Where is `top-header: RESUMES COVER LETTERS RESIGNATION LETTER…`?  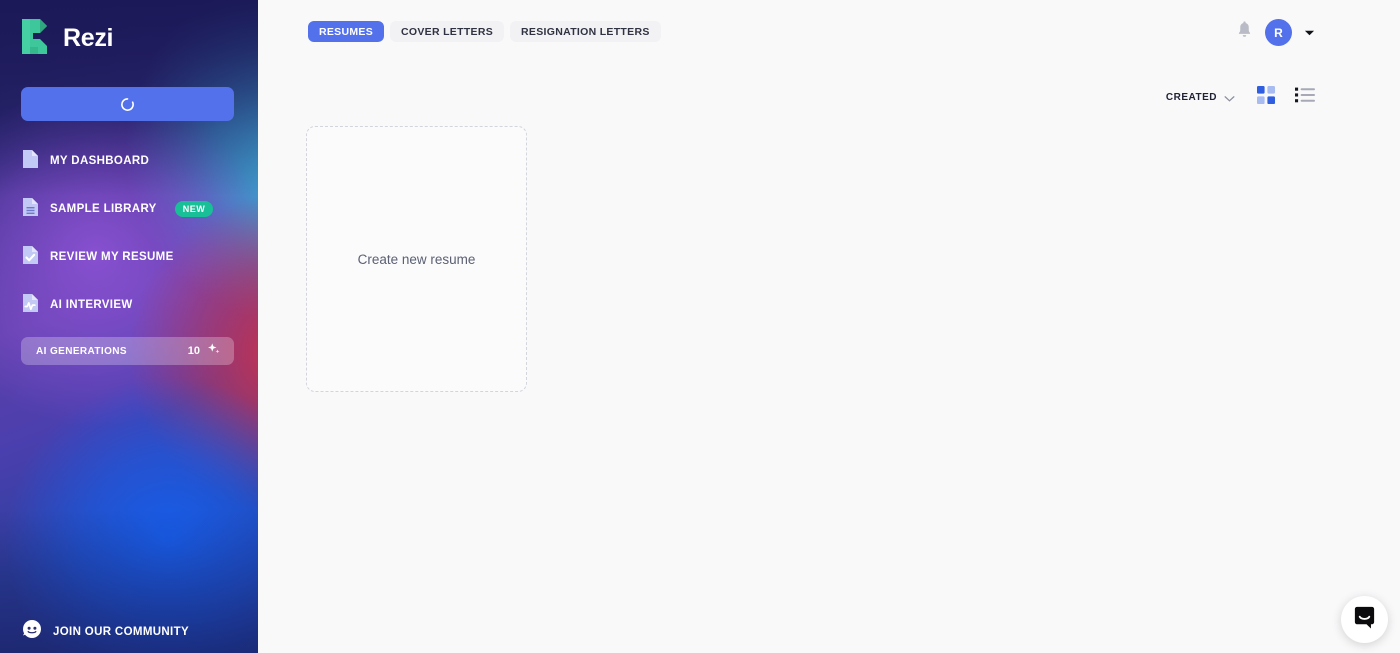 top-header: RESUMES COVER LETTERS RESIGNATION LETTER… is located at coordinates (829, 31).